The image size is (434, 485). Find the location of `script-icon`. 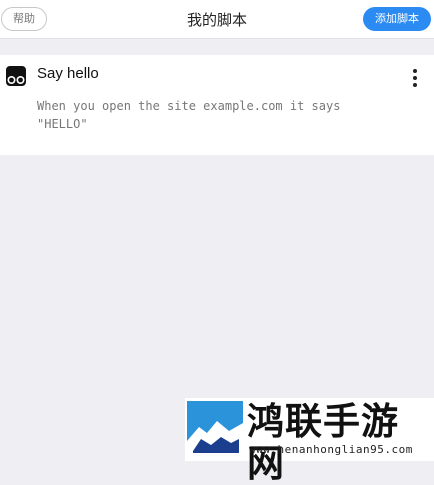

script-icon is located at coordinates (16, 76).